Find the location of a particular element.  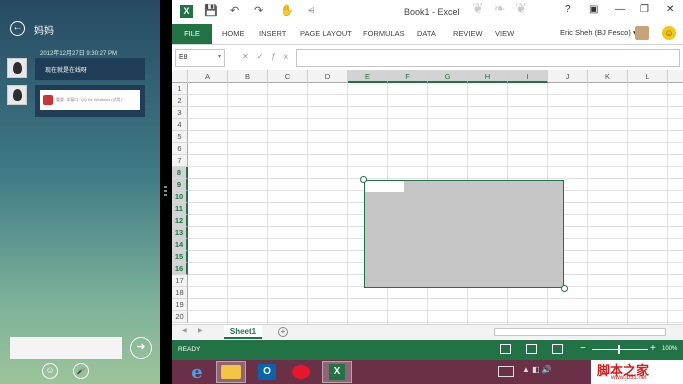

row-header-20: 20 is located at coordinates (180, 317).